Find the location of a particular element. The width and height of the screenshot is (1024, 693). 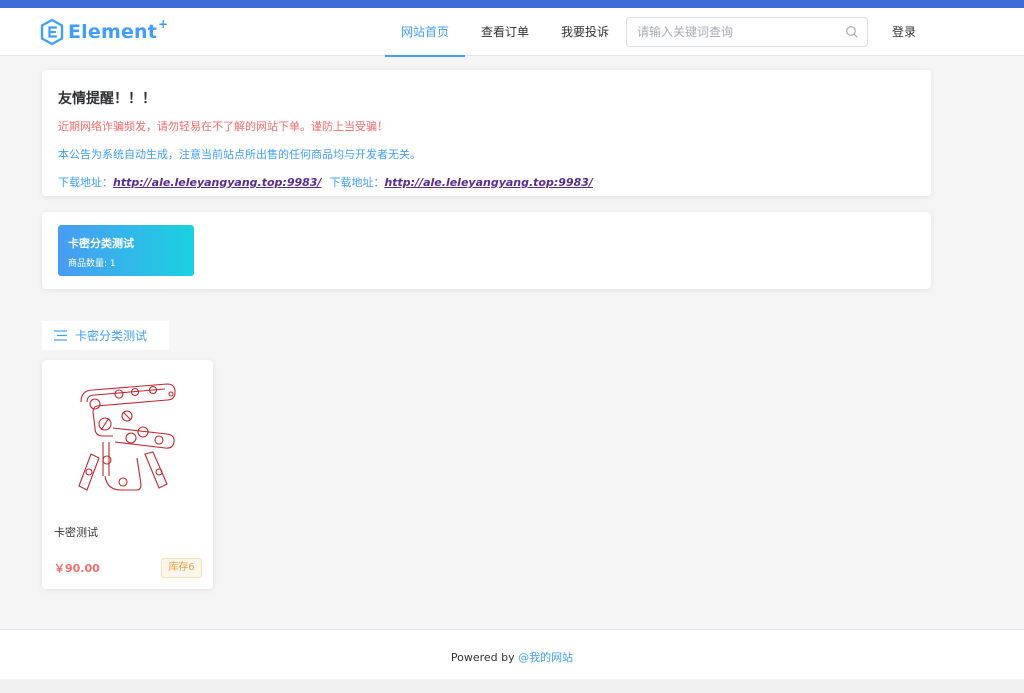

category-name: 卡密分类测试 is located at coordinates (101, 243).